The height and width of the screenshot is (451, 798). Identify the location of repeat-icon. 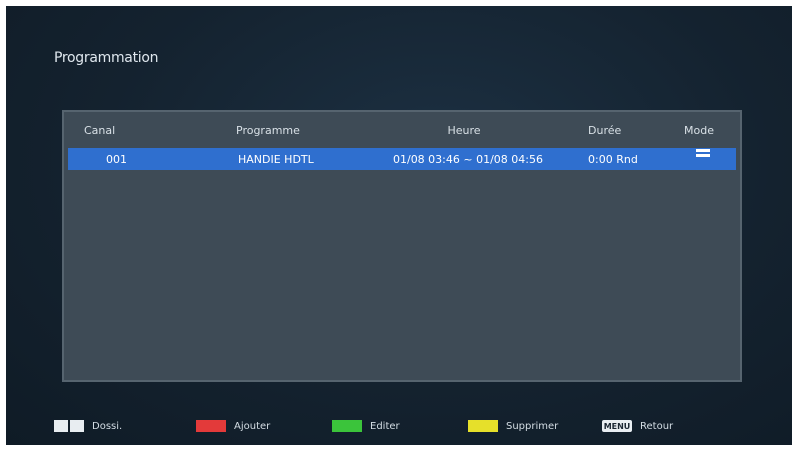
(703, 159).